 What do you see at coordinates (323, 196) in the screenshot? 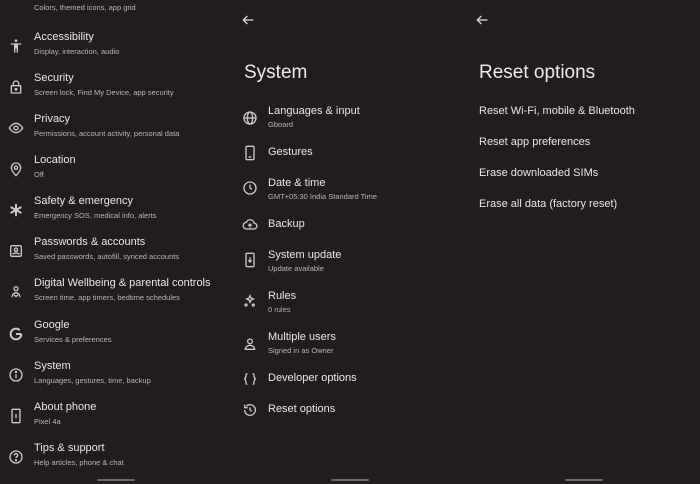
I see `system-item-subtitle: GMT+05:30 India Standard Time` at bounding box center [323, 196].